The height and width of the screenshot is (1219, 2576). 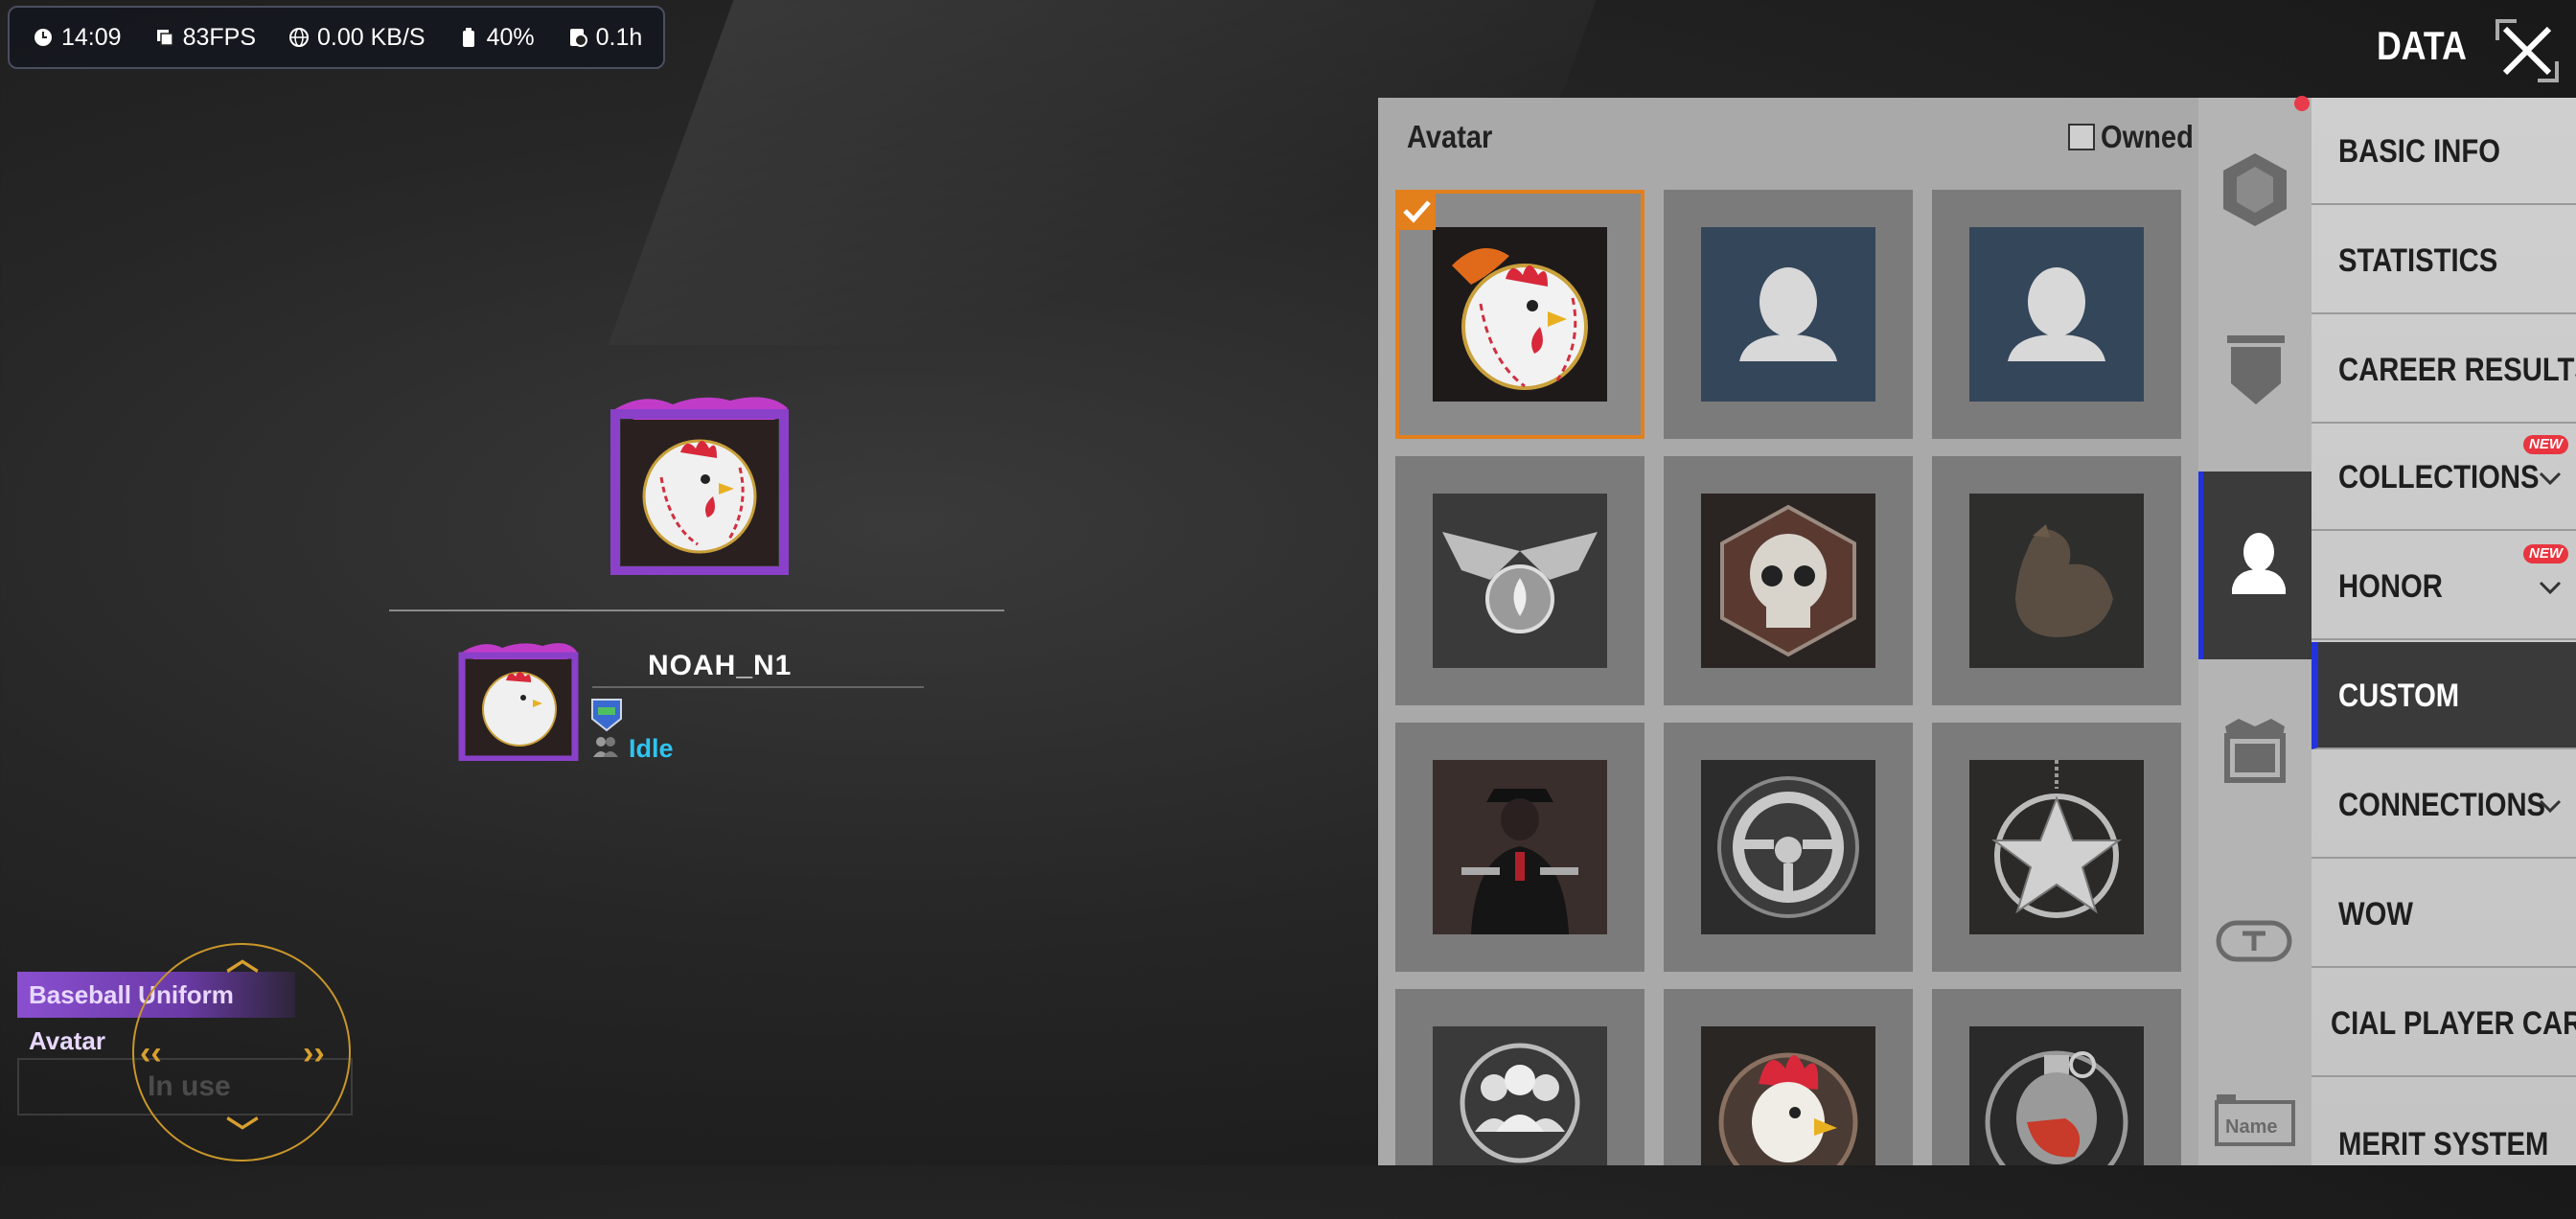 I want to click on steering-wheel-icon, so click(x=1788, y=847).